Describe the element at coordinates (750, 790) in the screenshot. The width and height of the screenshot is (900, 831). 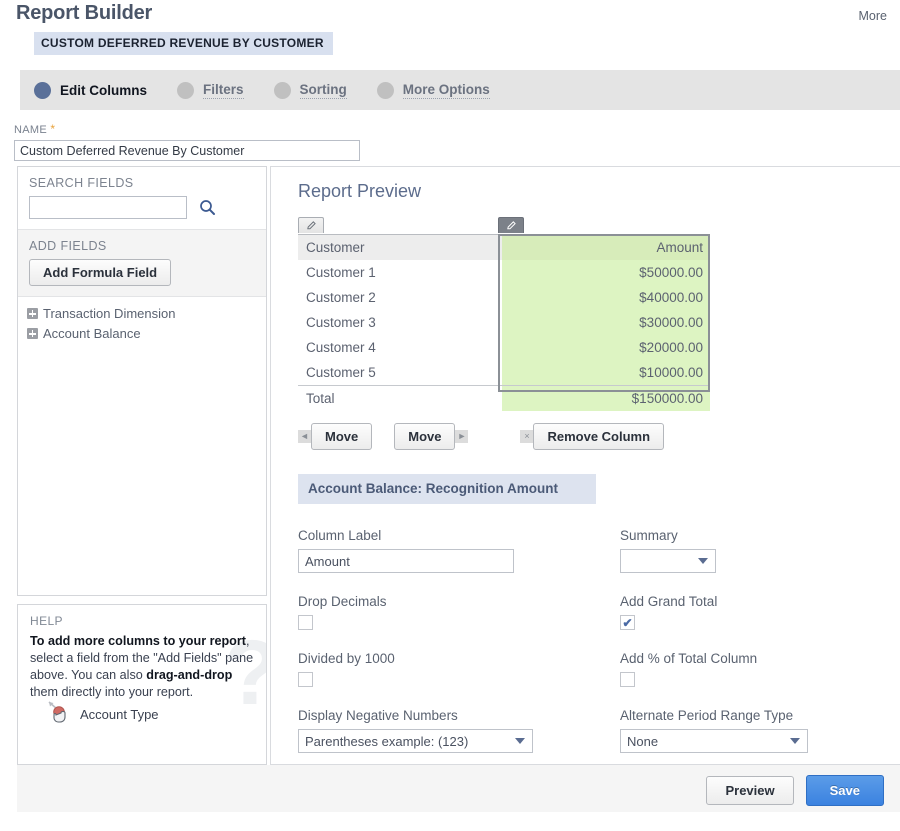
I see `preview-button: Preview` at that location.